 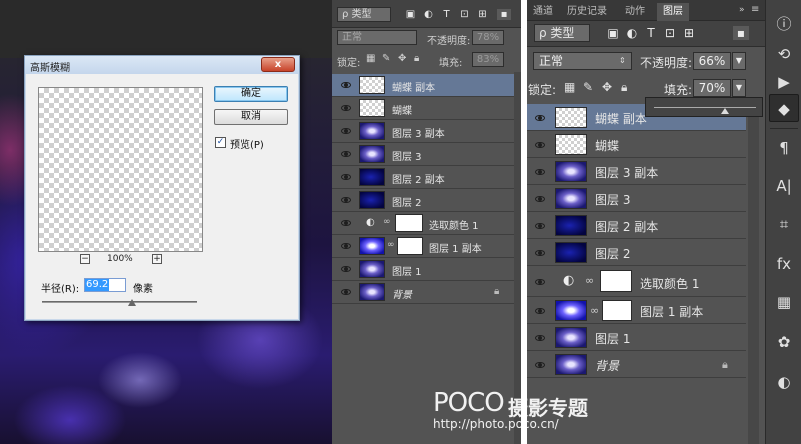 What do you see at coordinates (635, 12) in the screenshot?
I see `tab-actions: 动作` at bounding box center [635, 12].